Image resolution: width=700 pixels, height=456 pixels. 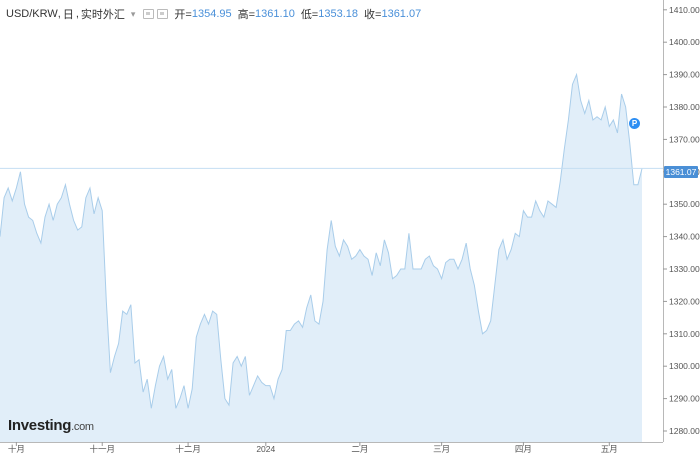 What do you see at coordinates (609, 449) in the screenshot?
I see `x-tick-label: 五月` at bounding box center [609, 449].